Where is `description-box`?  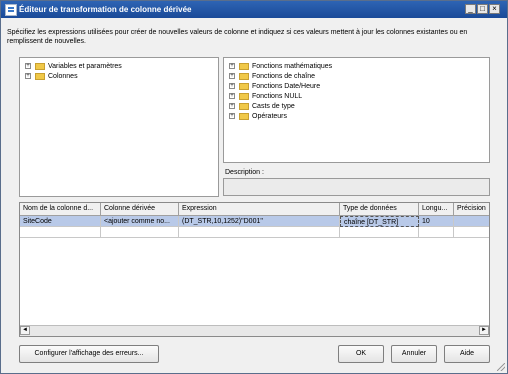
description-box is located at coordinates (356, 187).